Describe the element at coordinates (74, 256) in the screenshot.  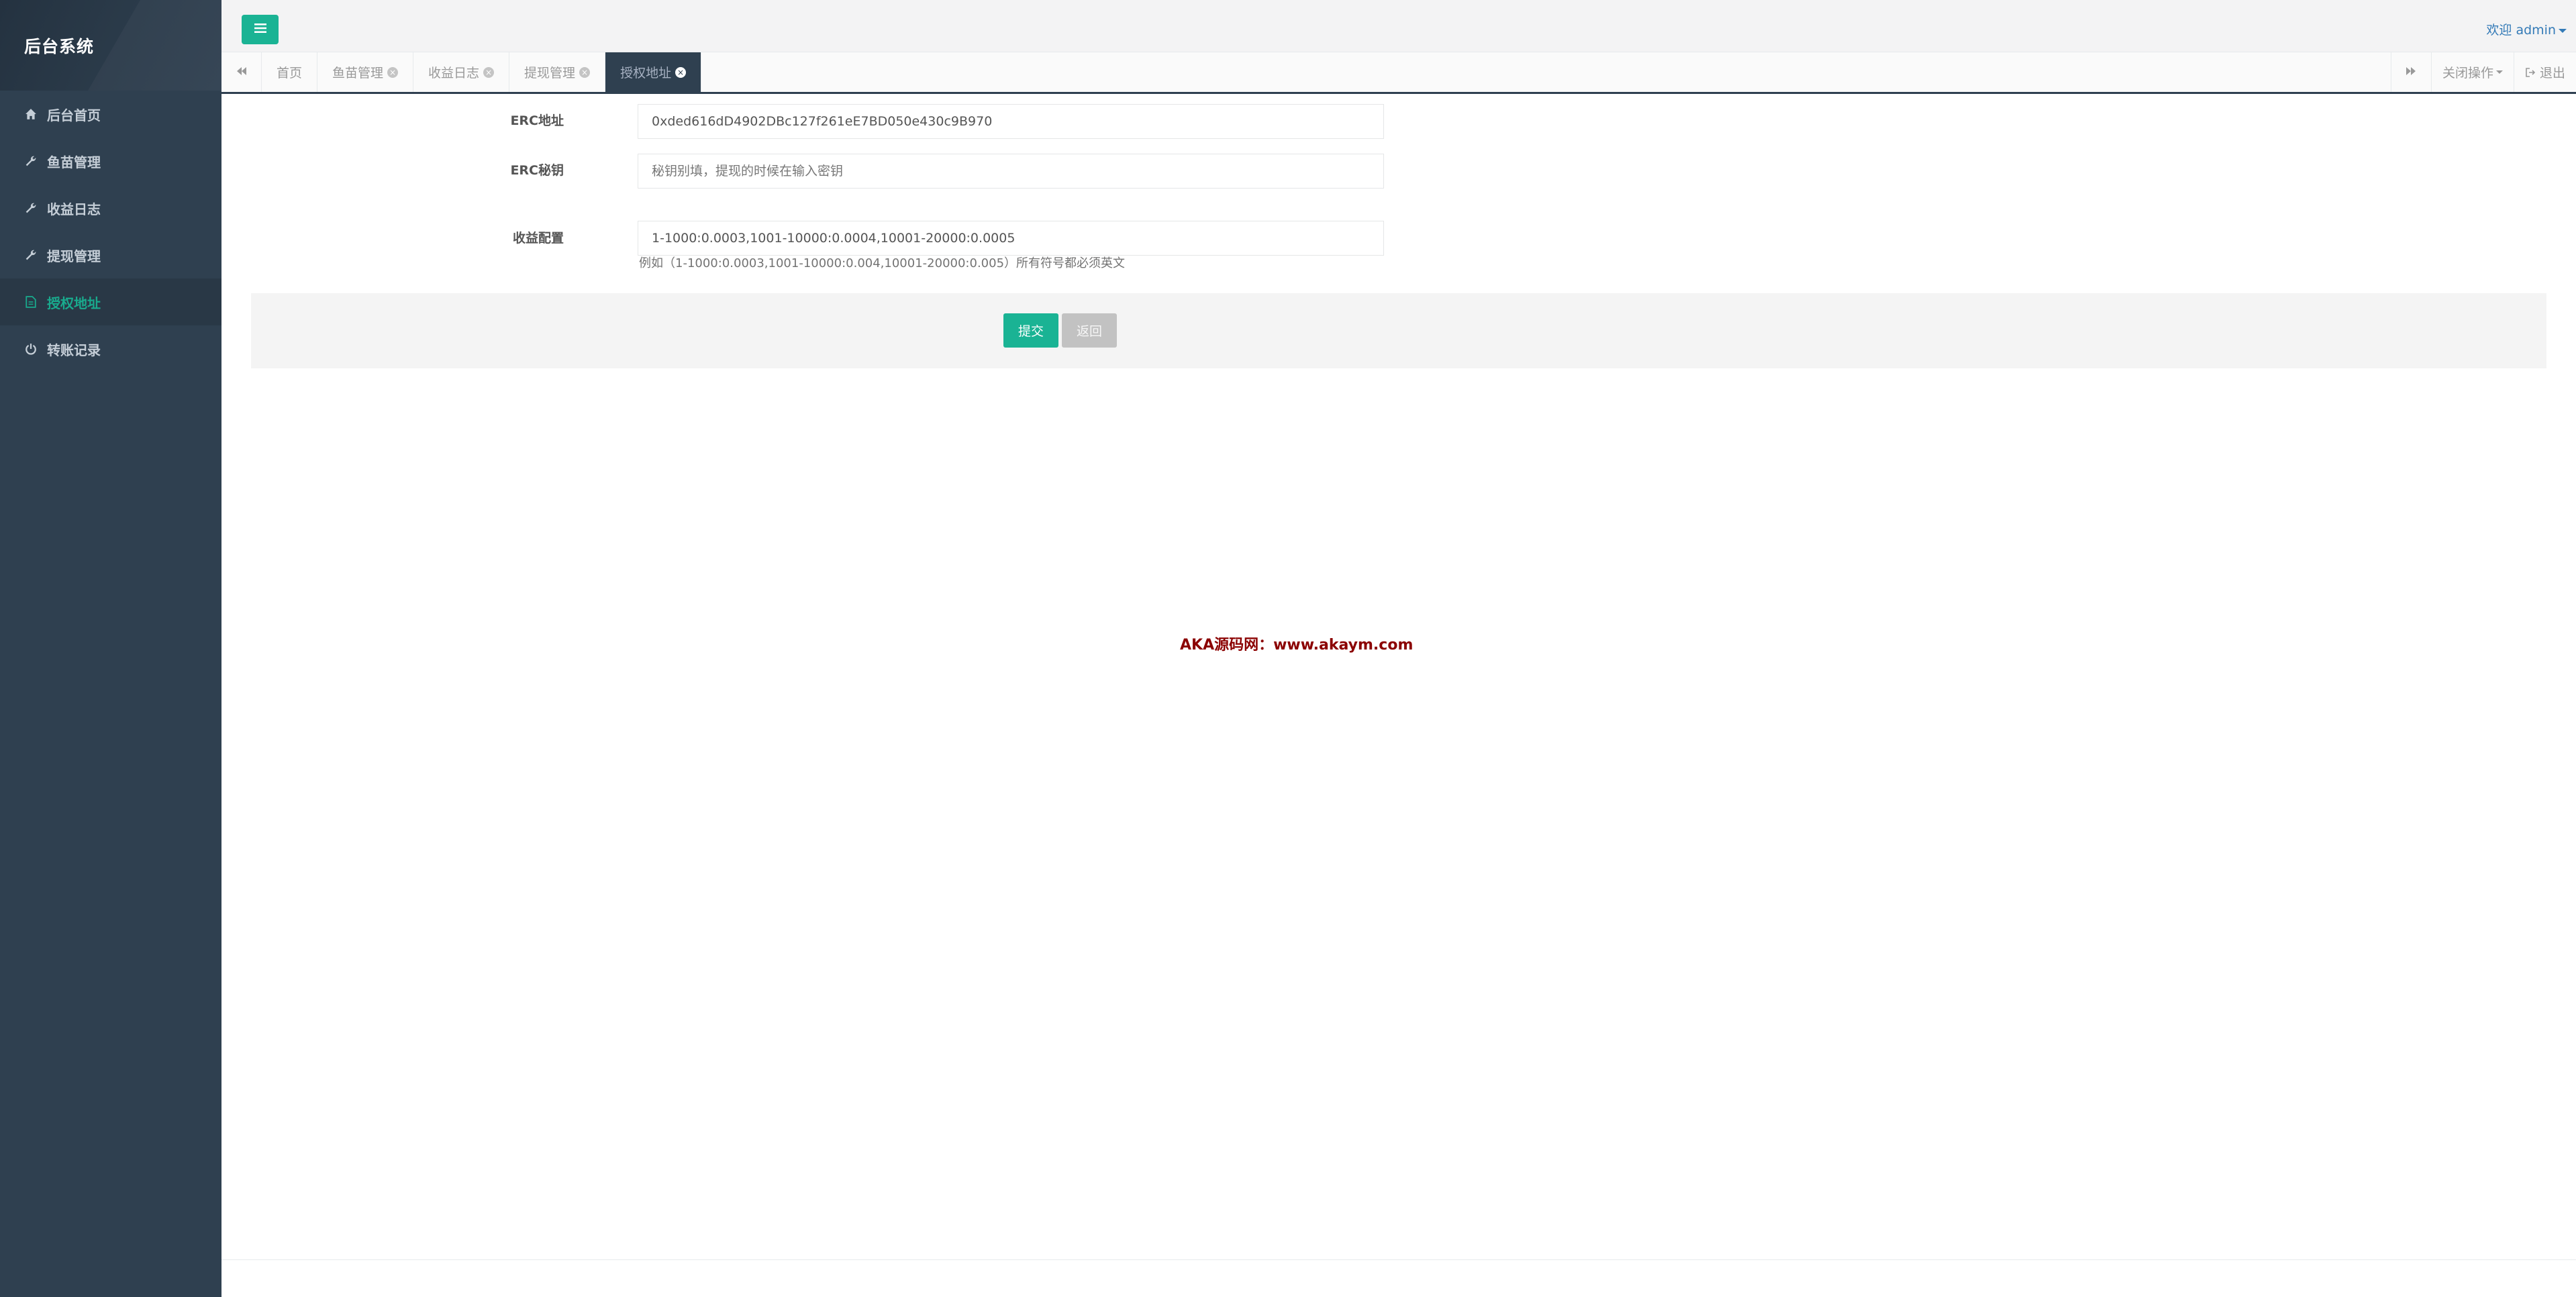
I see `sidebar-item-label: 提现管理` at that location.